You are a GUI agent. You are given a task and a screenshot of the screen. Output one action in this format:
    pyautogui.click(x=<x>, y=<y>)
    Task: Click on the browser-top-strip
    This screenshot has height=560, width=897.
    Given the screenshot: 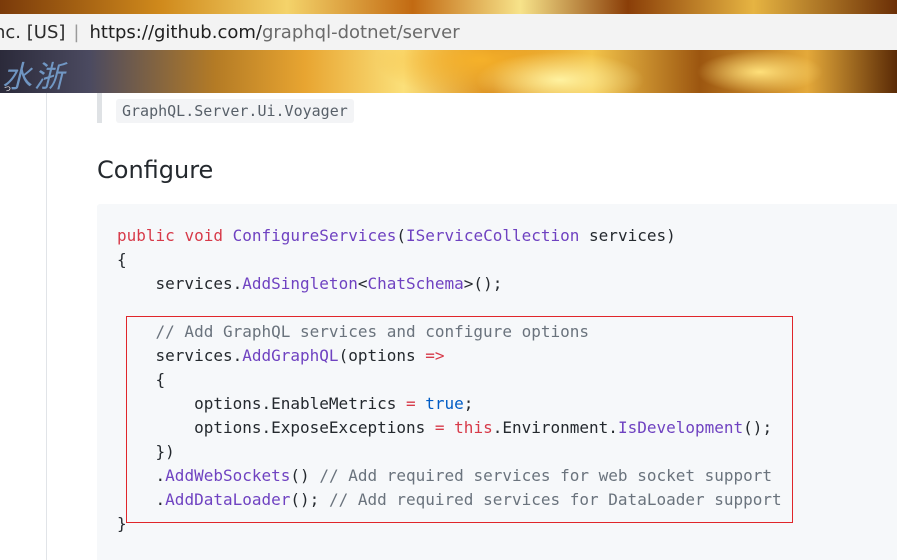 What is the action you would take?
    pyautogui.click(x=448, y=7)
    